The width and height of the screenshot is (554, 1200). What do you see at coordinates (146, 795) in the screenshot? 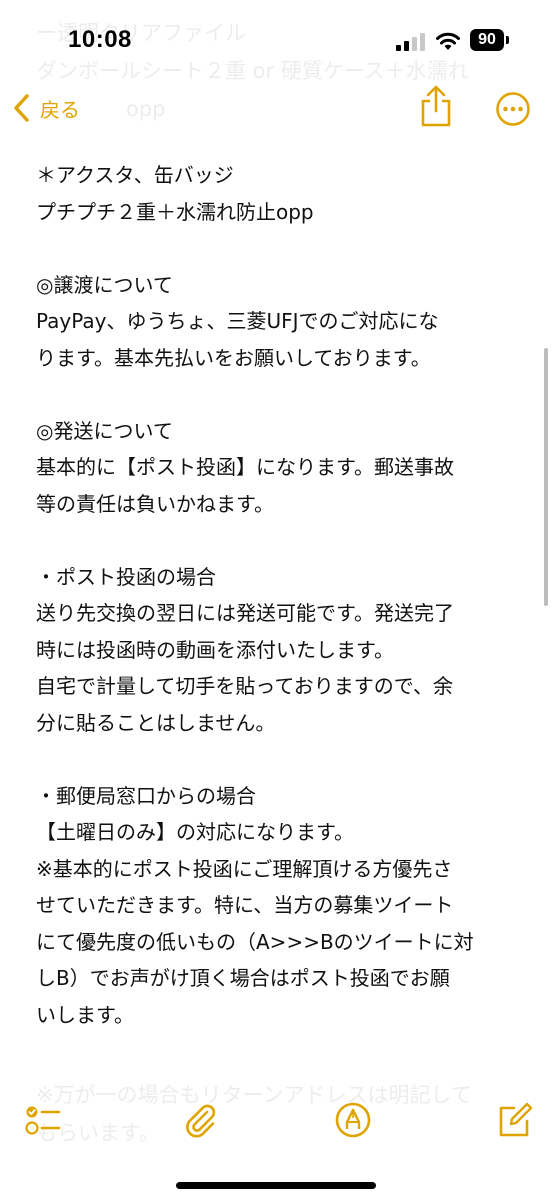
I see `note-line: ・郵便局窓口からの場合` at bounding box center [146, 795].